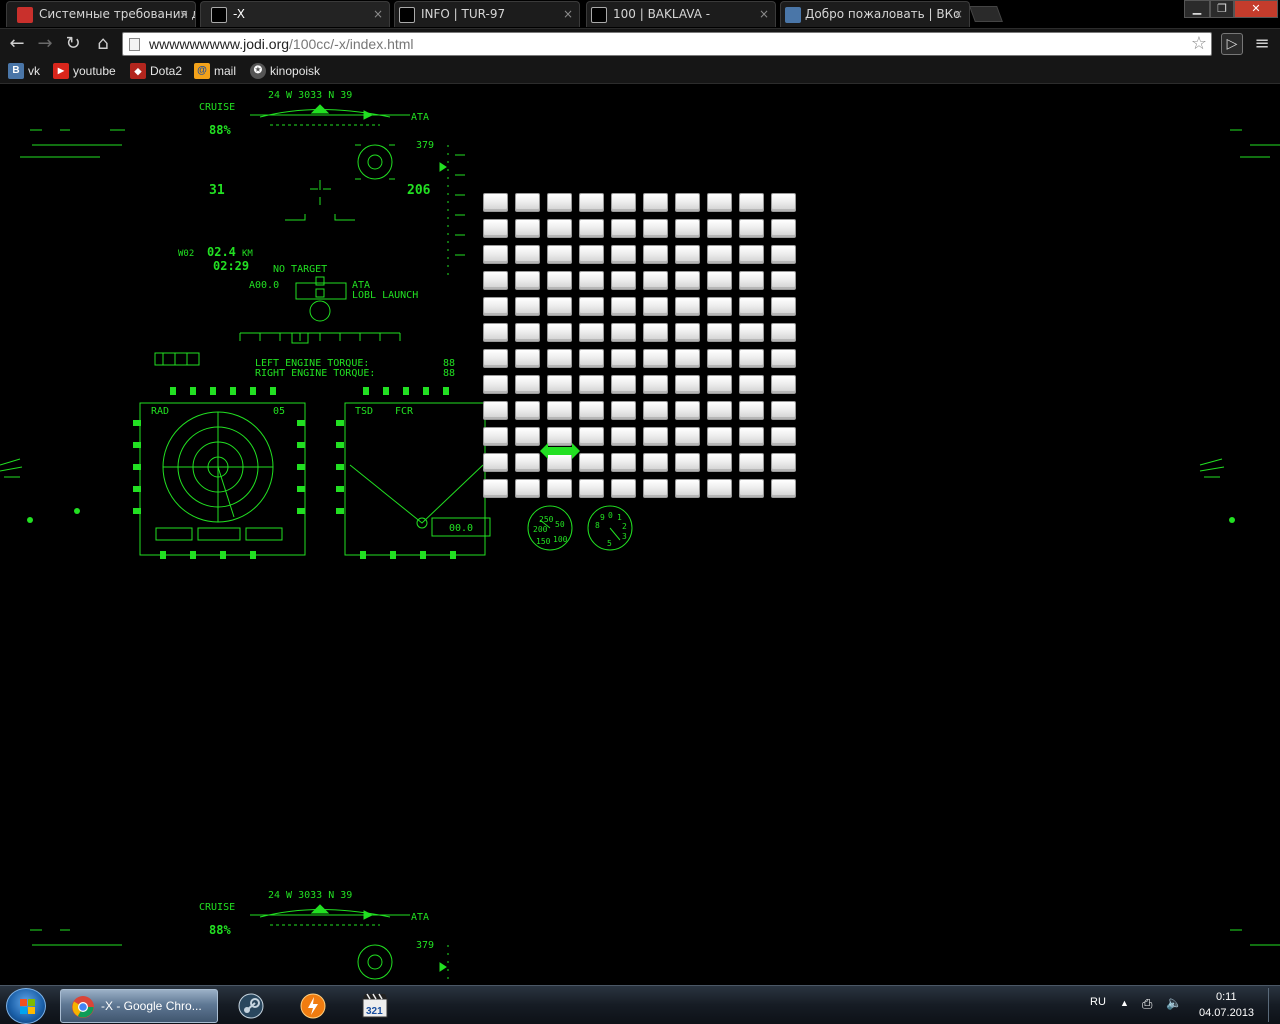 Image resolution: width=1280 pixels, height=1024 pixels. What do you see at coordinates (487, 14) in the screenshot?
I see `tab-info-tur97: INFO | TUR-97 ×` at bounding box center [487, 14].